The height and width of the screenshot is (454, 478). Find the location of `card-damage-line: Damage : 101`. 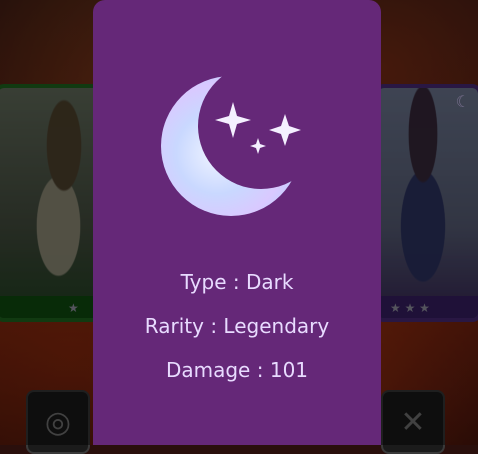

card-damage-line: Damage : 101 is located at coordinates (237, 370).